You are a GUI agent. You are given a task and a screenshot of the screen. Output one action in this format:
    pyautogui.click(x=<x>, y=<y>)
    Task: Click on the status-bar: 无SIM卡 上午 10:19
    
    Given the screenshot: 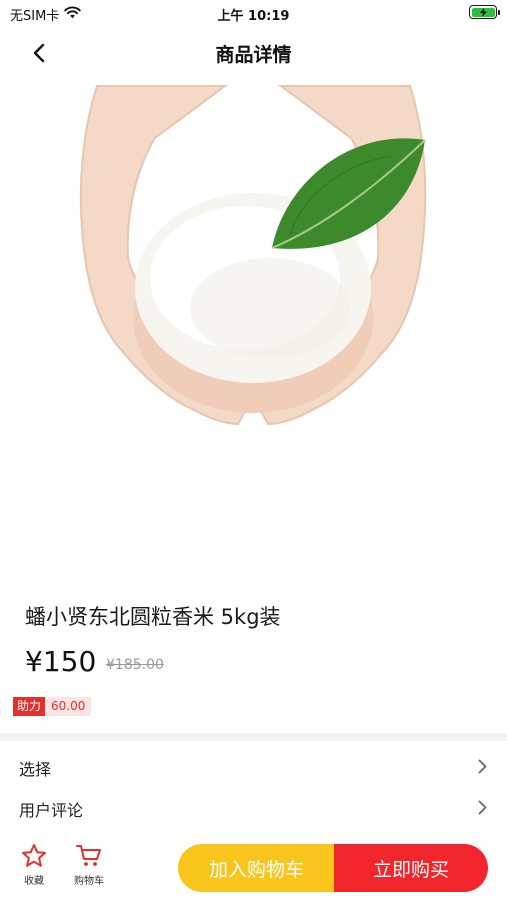 What is the action you would take?
    pyautogui.click(x=253, y=14)
    